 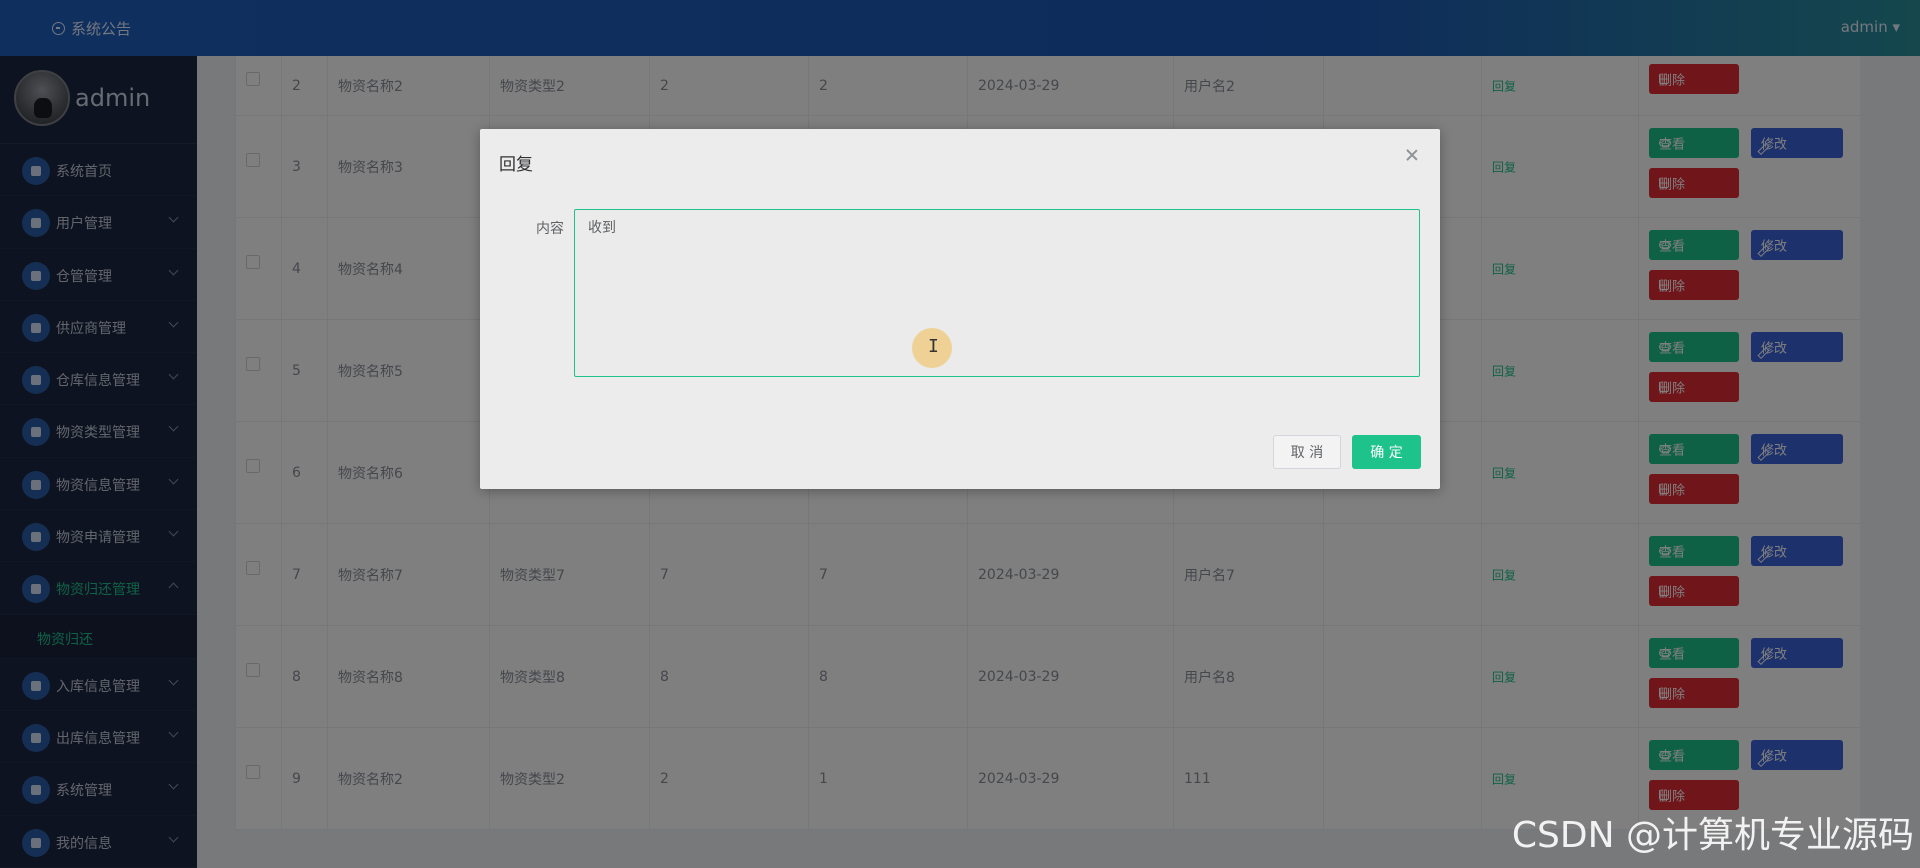 I want to click on text-cursor-icon, so click(x=932, y=348).